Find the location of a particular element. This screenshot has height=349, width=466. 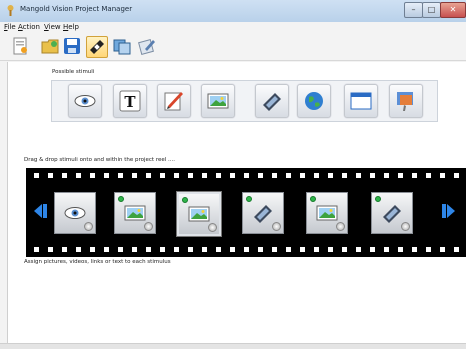

menu-view: View is located at coordinates (52, 27).